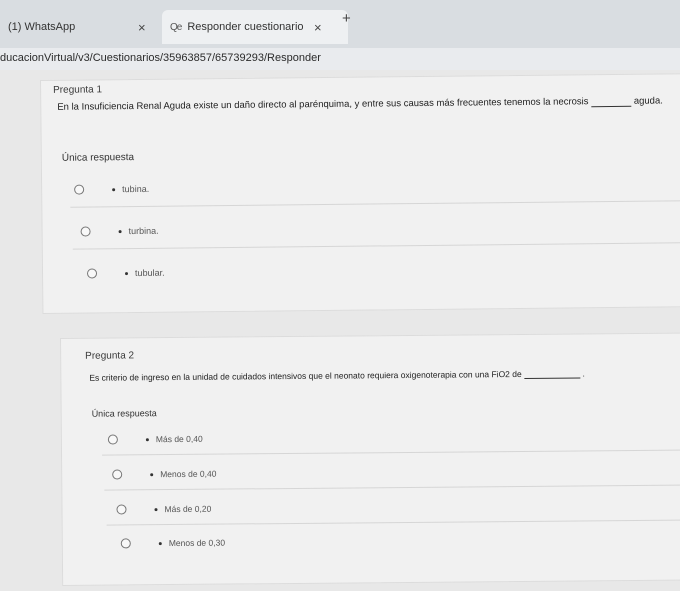 Image resolution: width=680 pixels, height=591 pixels. Describe the element at coordinates (176, 27) in the screenshot. I see `site-favicon-icon: Qe` at that location.